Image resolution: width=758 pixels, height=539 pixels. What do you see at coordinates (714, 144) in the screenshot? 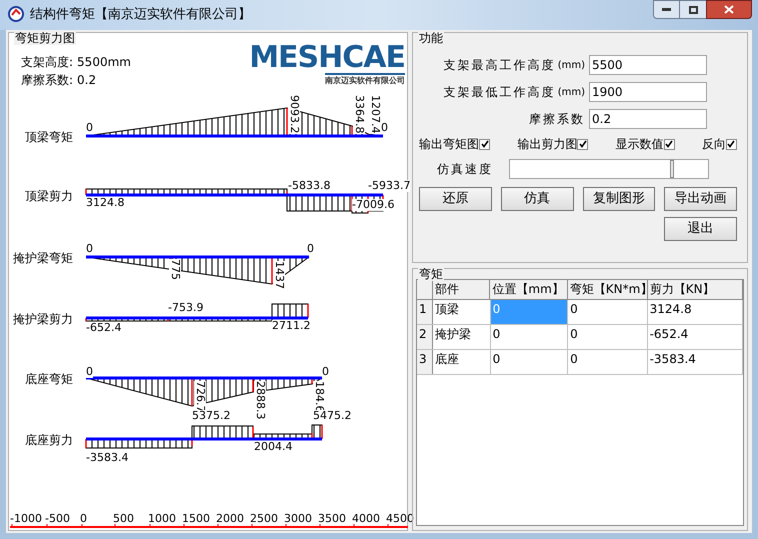
I see `checkbox-label: 反向` at bounding box center [714, 144].